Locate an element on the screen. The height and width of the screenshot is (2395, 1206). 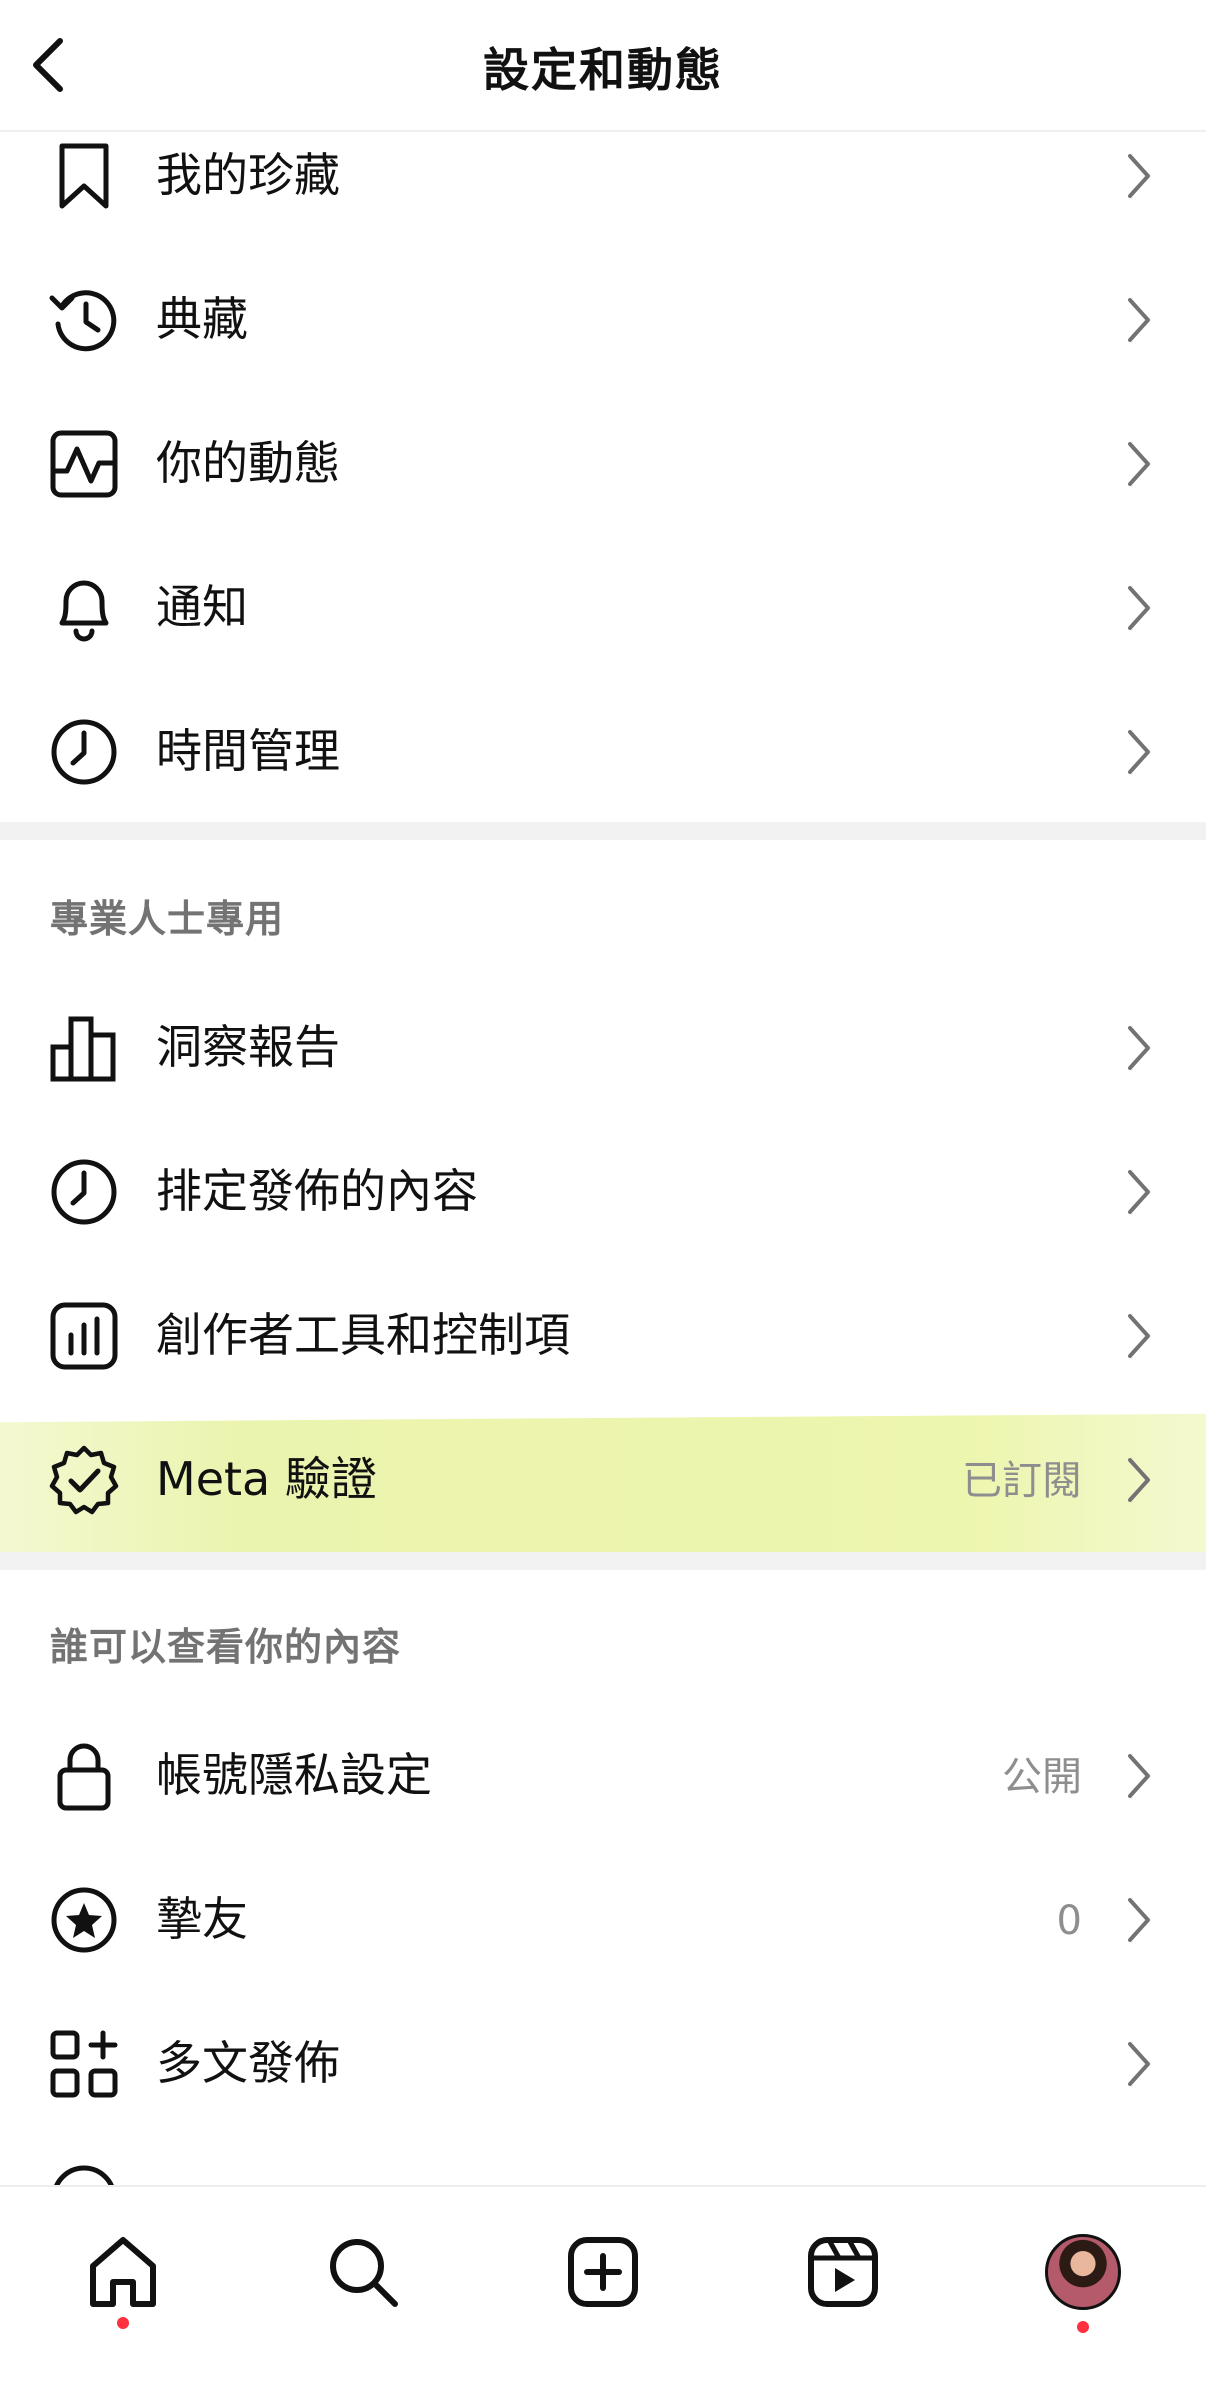
top-bar: 設定和動態 is located at coordinates (603, 66).